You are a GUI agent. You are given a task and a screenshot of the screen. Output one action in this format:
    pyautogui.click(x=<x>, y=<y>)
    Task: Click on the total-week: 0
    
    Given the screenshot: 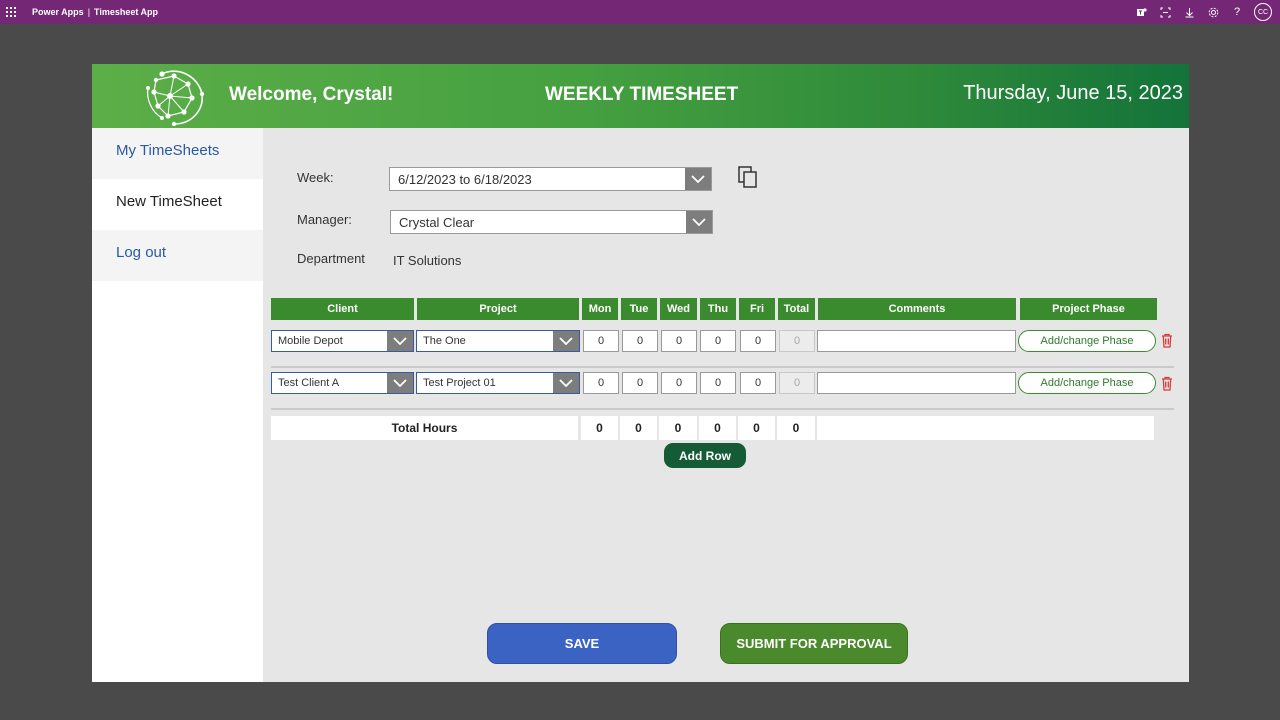 What is the action you would take?
    pyautogui.click(x=796, y=428)
    